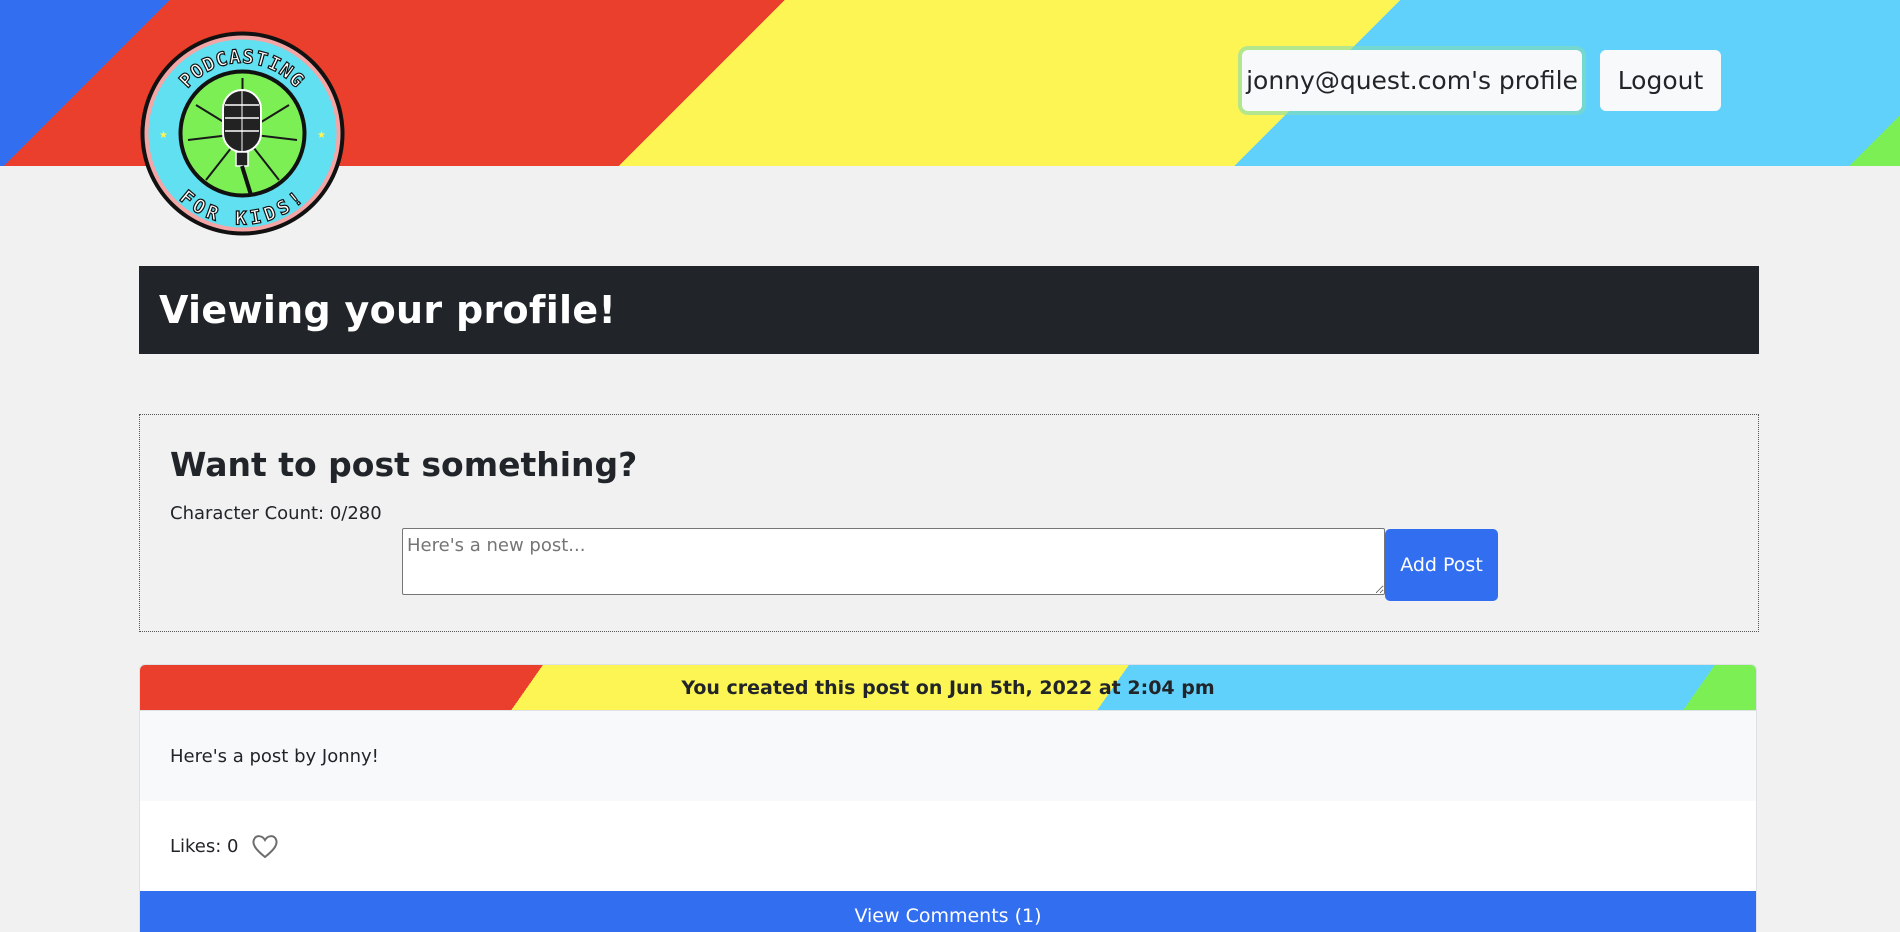  What do you see at coordinates (388, 310) in the screenshot?
I see `page-title: Viewing your profile!` at bounding box center [388, 310].